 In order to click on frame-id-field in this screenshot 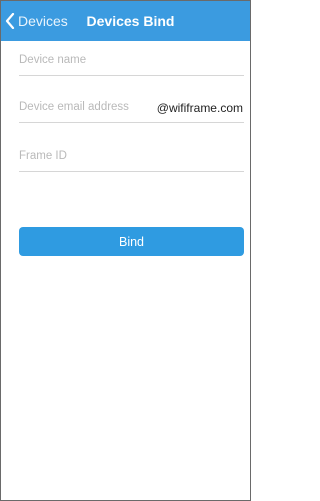, I will do `click(131, 157)`.